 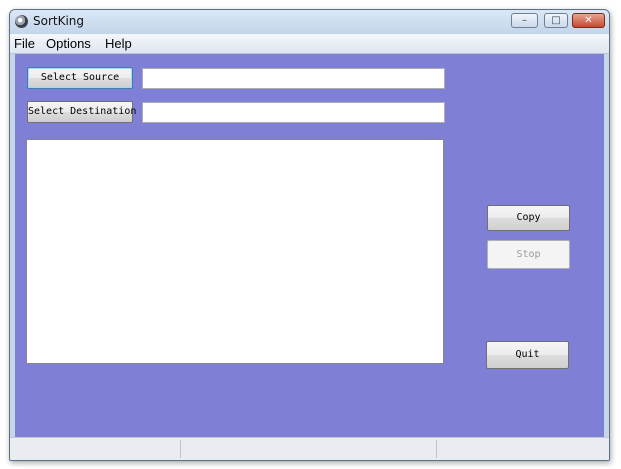 I want to click on select-source-button: Select Source, so click(x=80, y=78).